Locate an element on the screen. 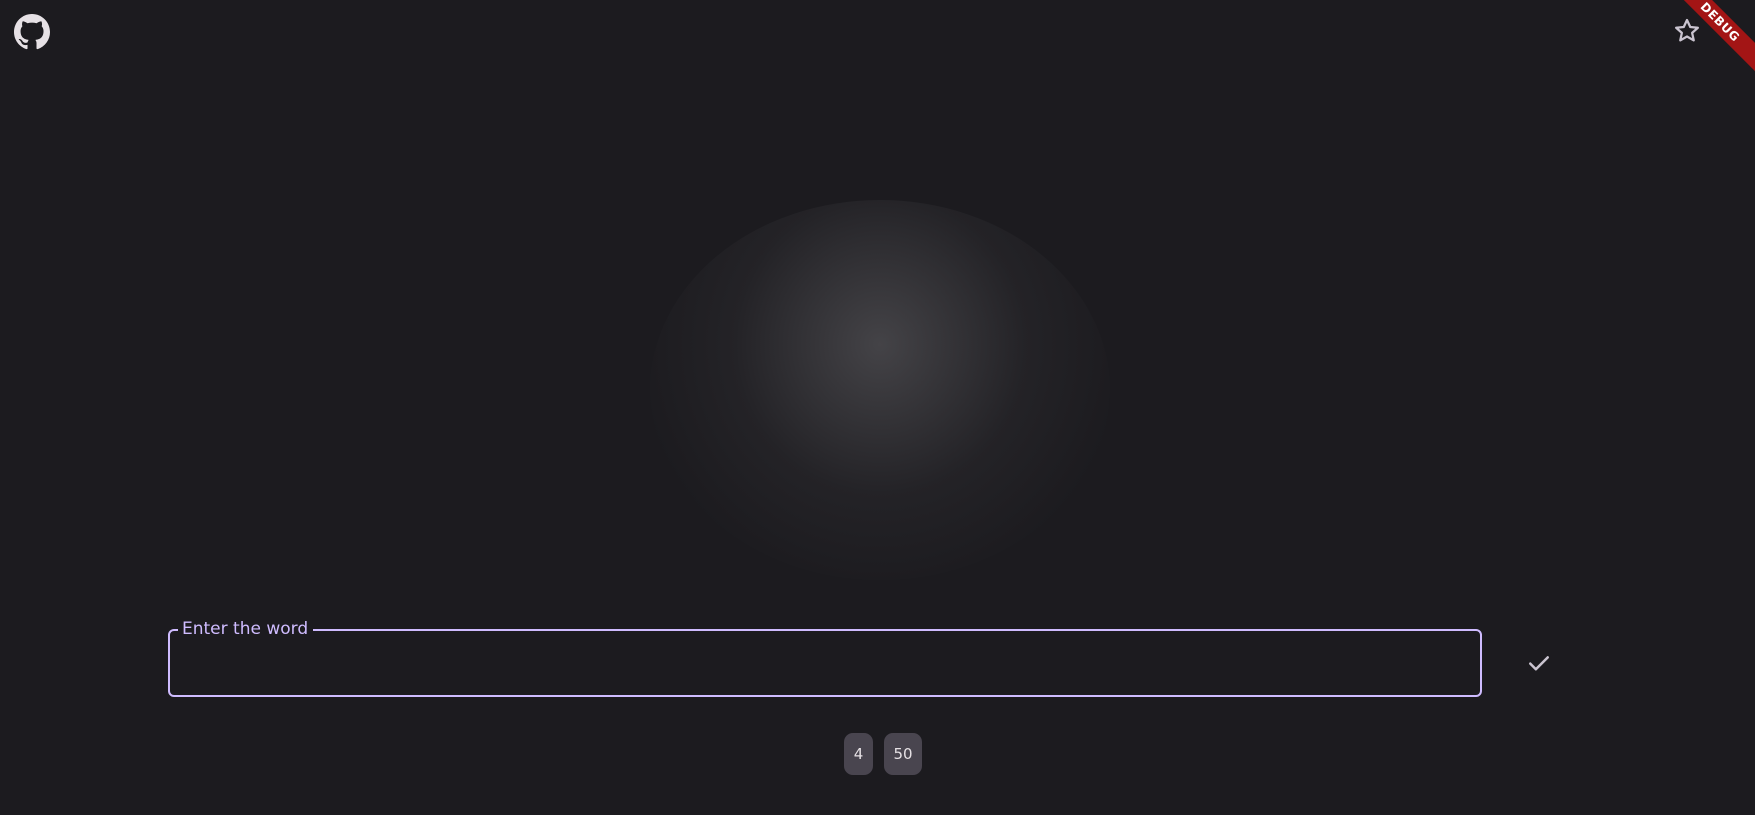 Image resolution: width=1755 pixels, height=815 pixels. word-input-field: Enter the word is located at coordinates (825, 658).